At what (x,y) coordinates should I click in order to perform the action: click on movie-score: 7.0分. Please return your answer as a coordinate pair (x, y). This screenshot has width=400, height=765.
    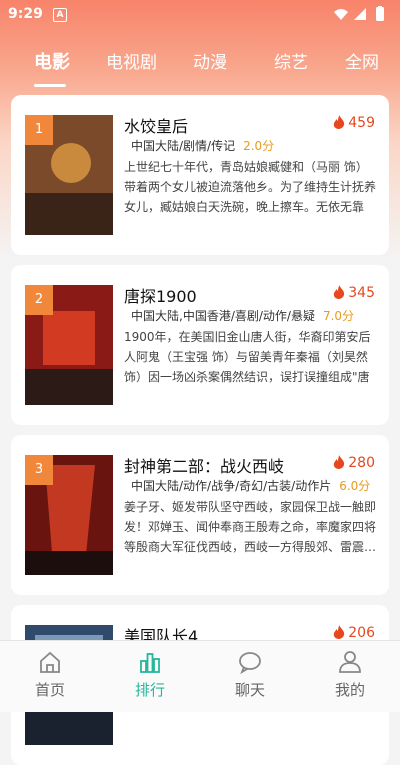
    Looking at the image, I should click on (338, 316).